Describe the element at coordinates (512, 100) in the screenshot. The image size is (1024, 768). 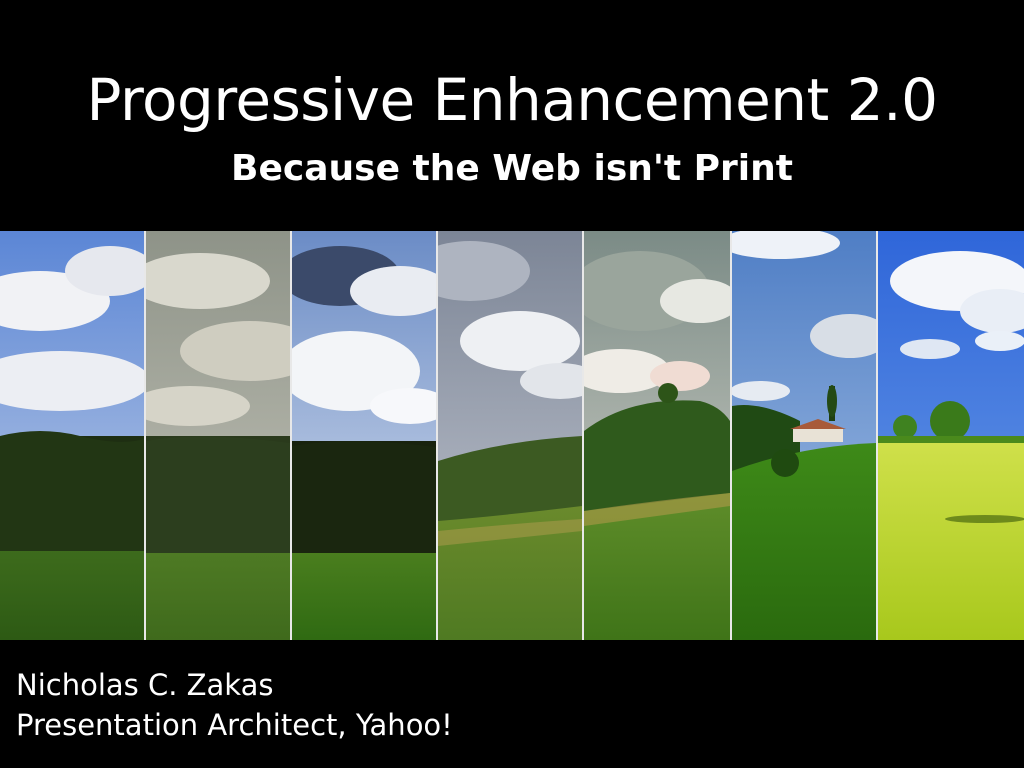
I see `slide-title: Progressive Enhancement 2.0` at that location.